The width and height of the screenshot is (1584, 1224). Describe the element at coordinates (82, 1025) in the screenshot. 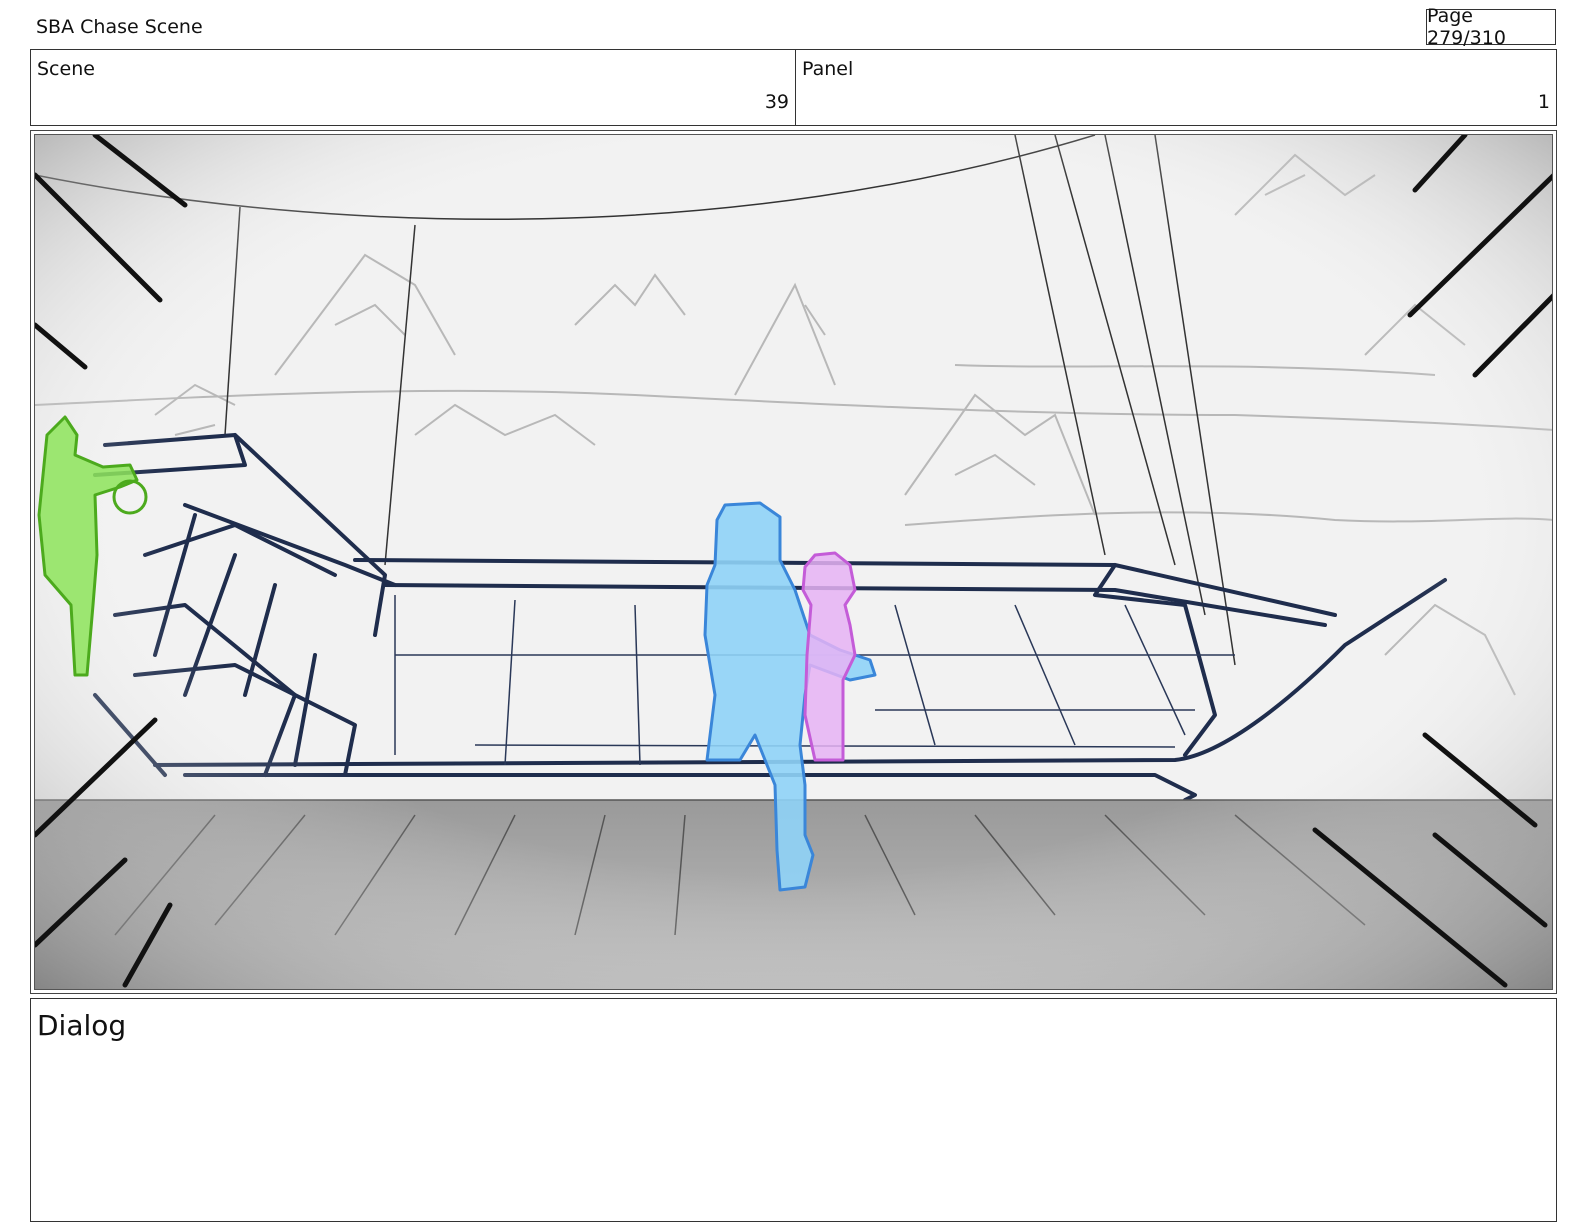

I see `dialog-label: Dialog` at that location.